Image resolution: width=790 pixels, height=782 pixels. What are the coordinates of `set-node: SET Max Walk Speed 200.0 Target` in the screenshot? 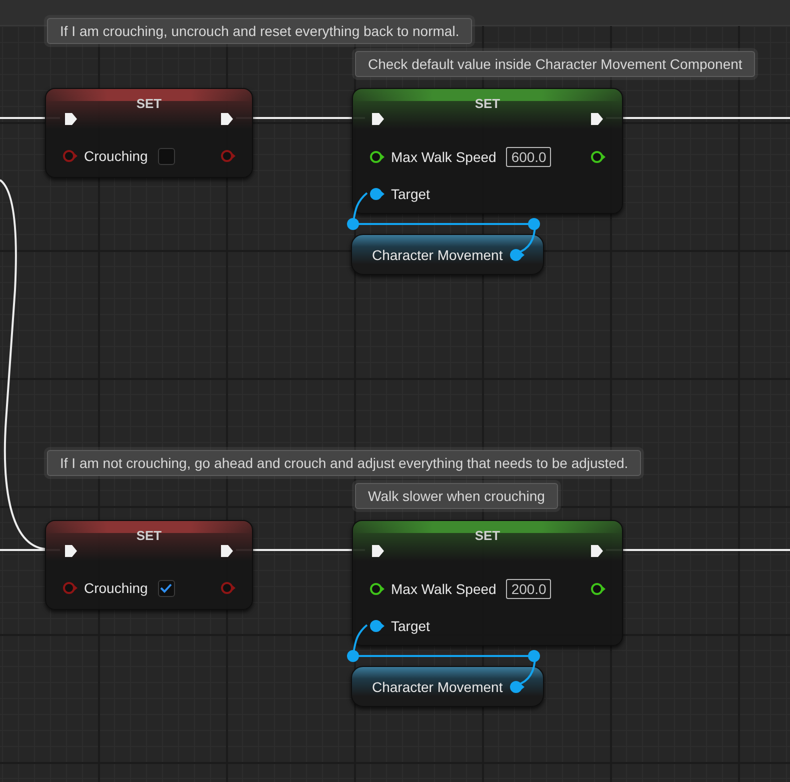 It's located at (487, 583).